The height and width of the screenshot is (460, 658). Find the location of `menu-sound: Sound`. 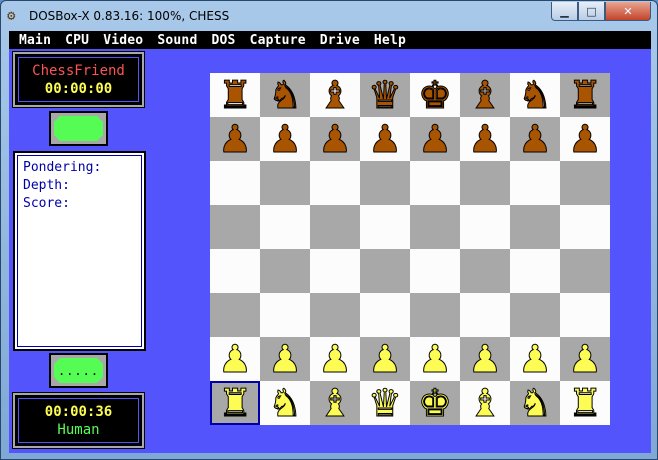

menu-sound: Sound is located at coordinates (177, 40).